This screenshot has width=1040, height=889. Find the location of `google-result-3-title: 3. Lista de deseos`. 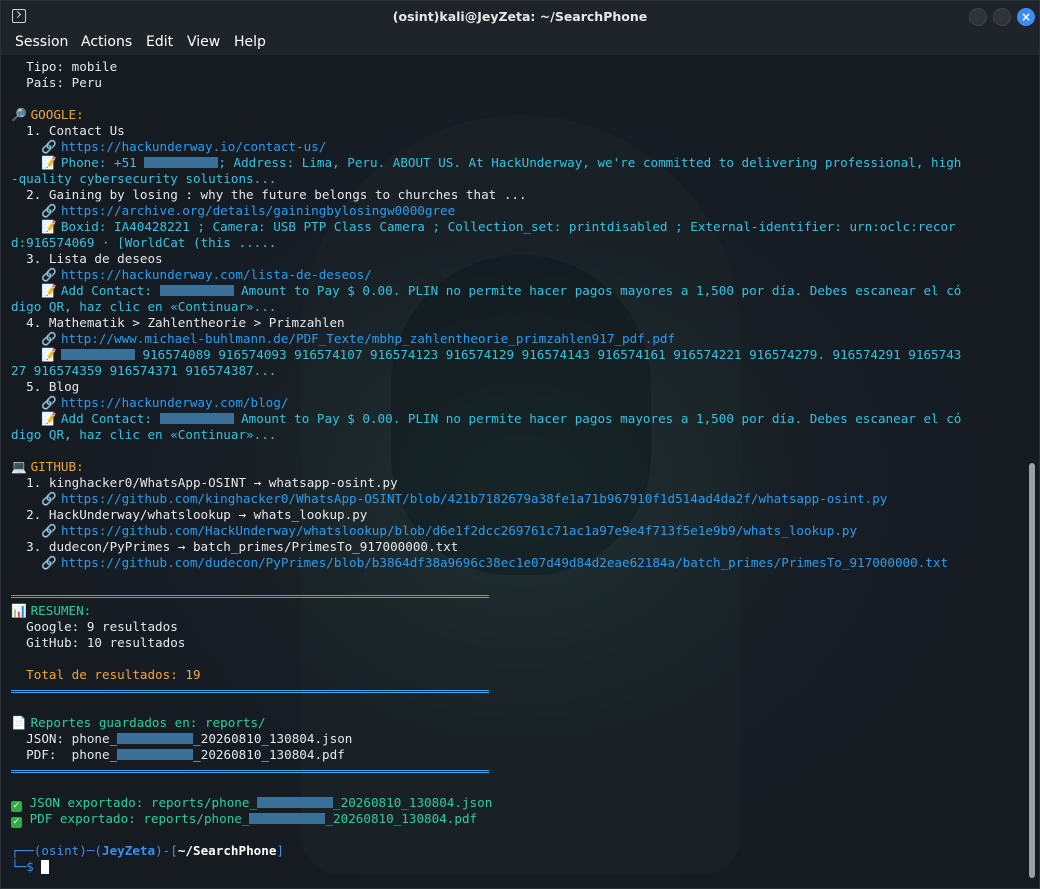

google-result-3-title: 3. Lista de deseos is located at coordinates (87, 258).